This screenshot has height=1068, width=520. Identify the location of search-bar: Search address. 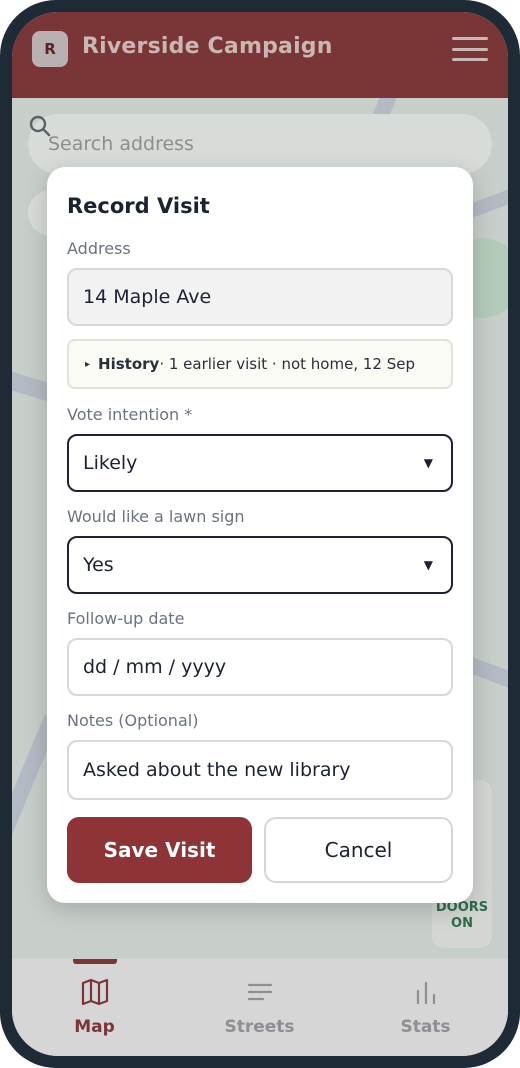
(260, 144).